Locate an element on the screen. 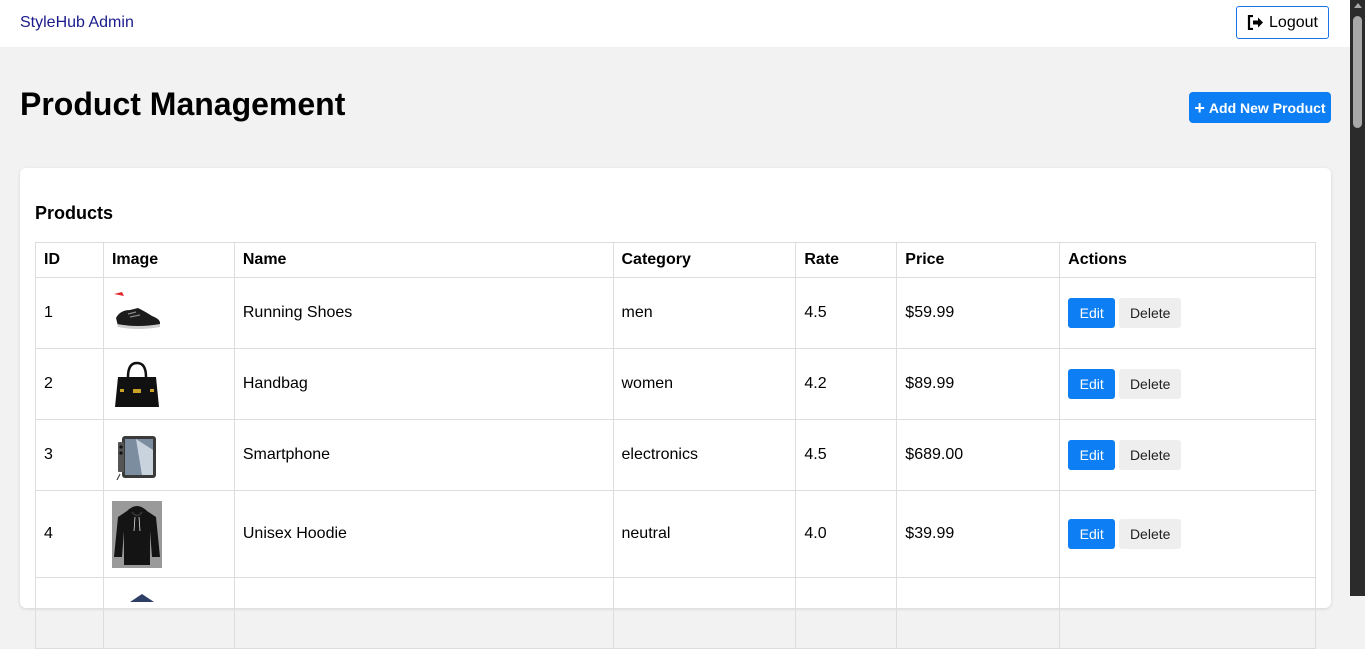 The width and height of the screenshot is (1365, 649). cell-name: Unisex Hoodie is located at coordinates (423, 534).